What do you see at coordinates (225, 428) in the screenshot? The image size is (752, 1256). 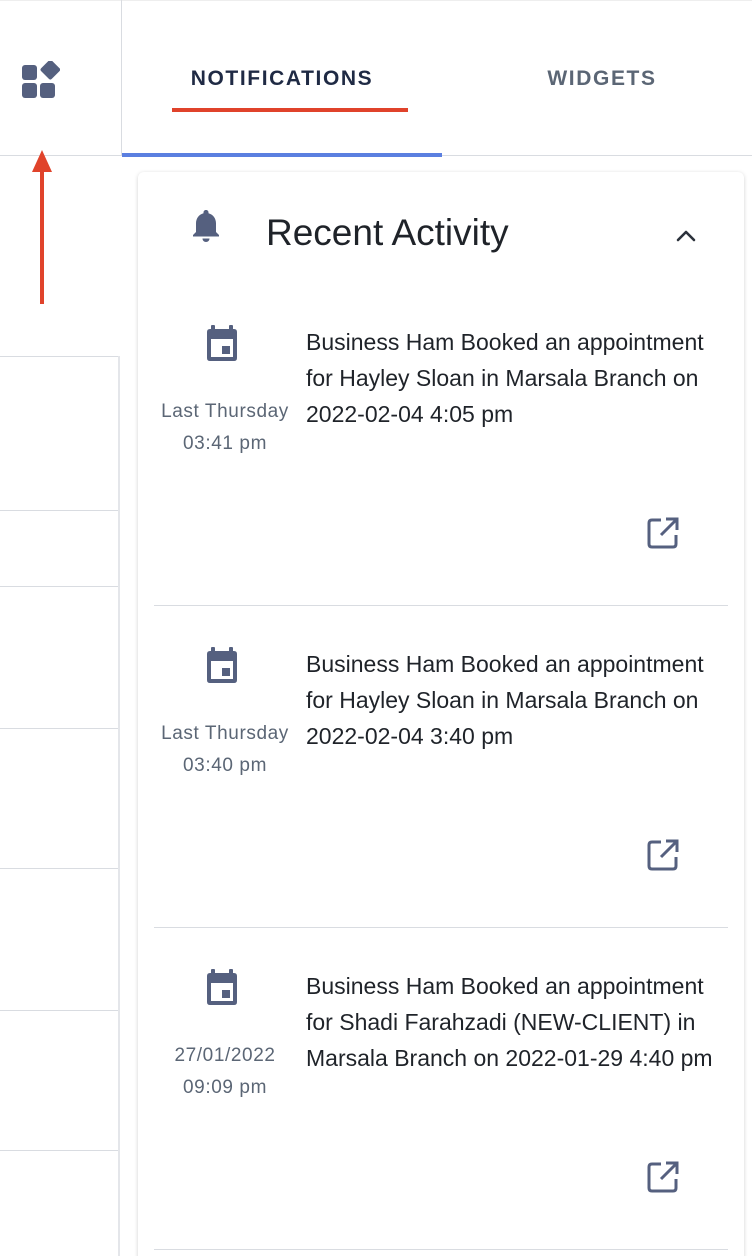 I see `activity-timestamp: Last Thursday 03:41 pm` at bounding box center [225, 428].